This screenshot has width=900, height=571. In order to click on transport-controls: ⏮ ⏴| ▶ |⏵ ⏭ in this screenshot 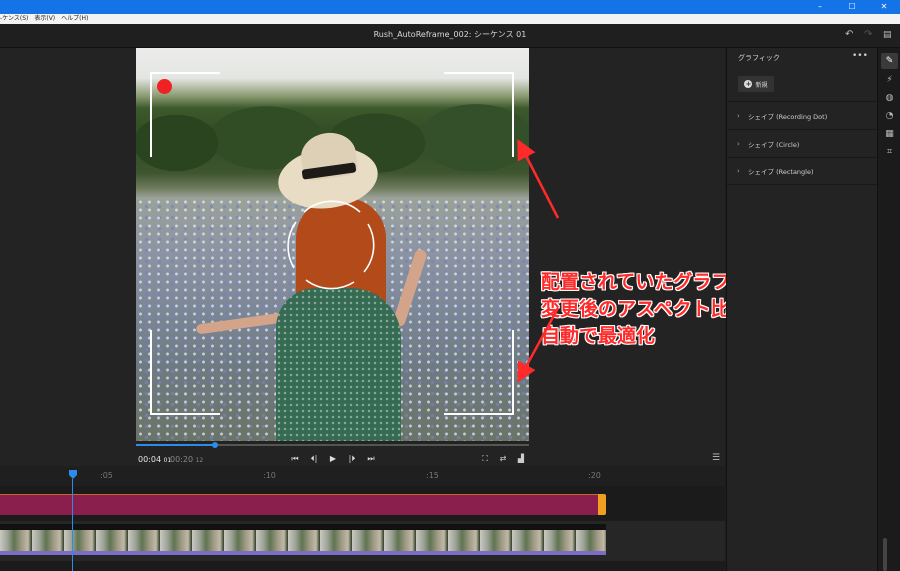, I will do `click(333, 459)`.